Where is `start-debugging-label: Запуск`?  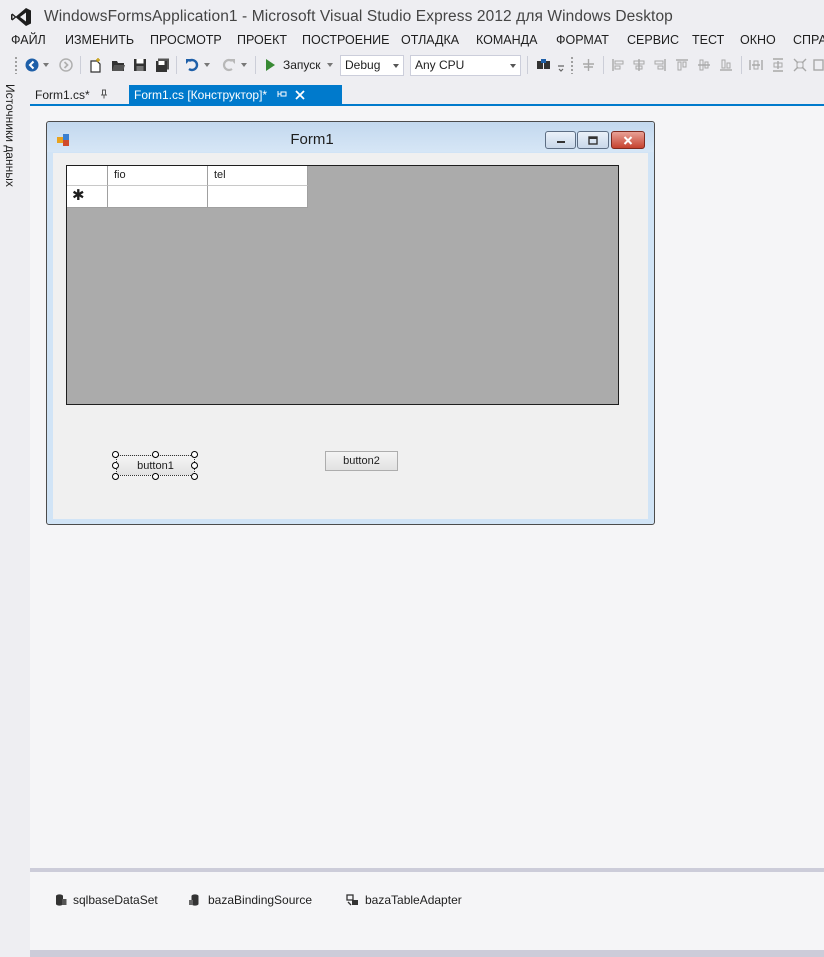
start-debugging-label: Запуск is located at coordinates (302, 65).